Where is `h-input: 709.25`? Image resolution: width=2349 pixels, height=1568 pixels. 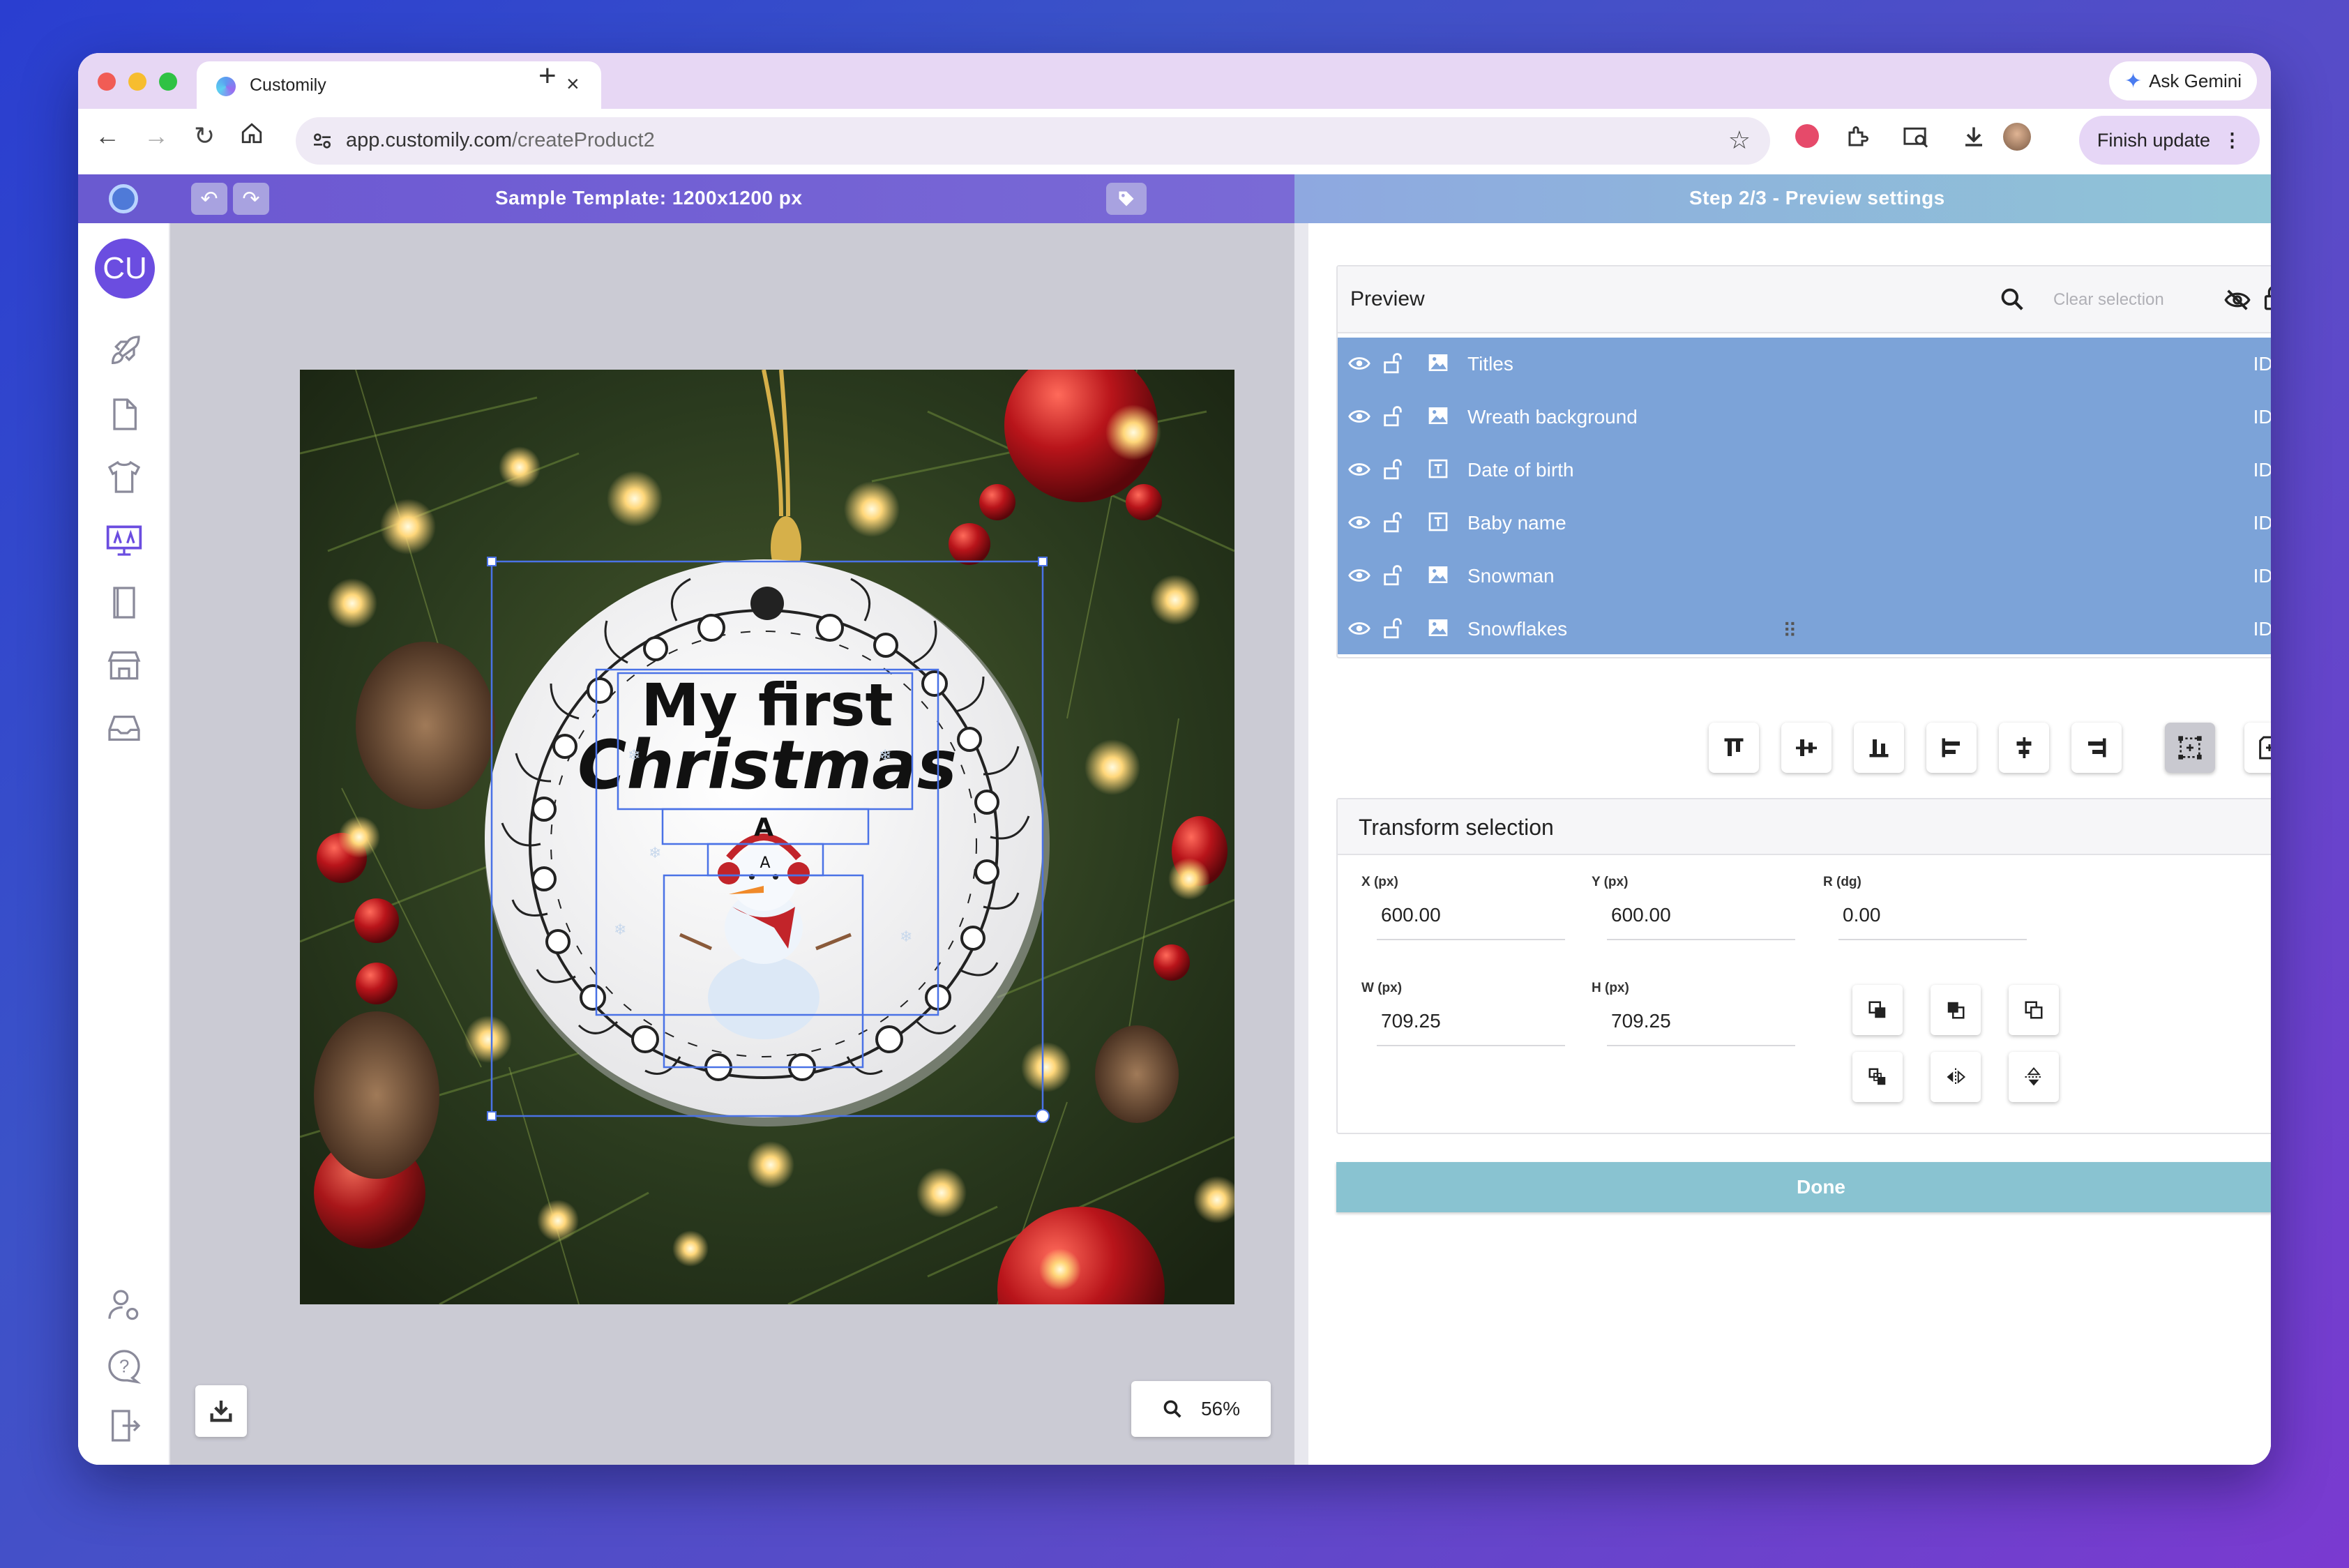
h-input: 709.25 is located at coordinates (1641, 1021).